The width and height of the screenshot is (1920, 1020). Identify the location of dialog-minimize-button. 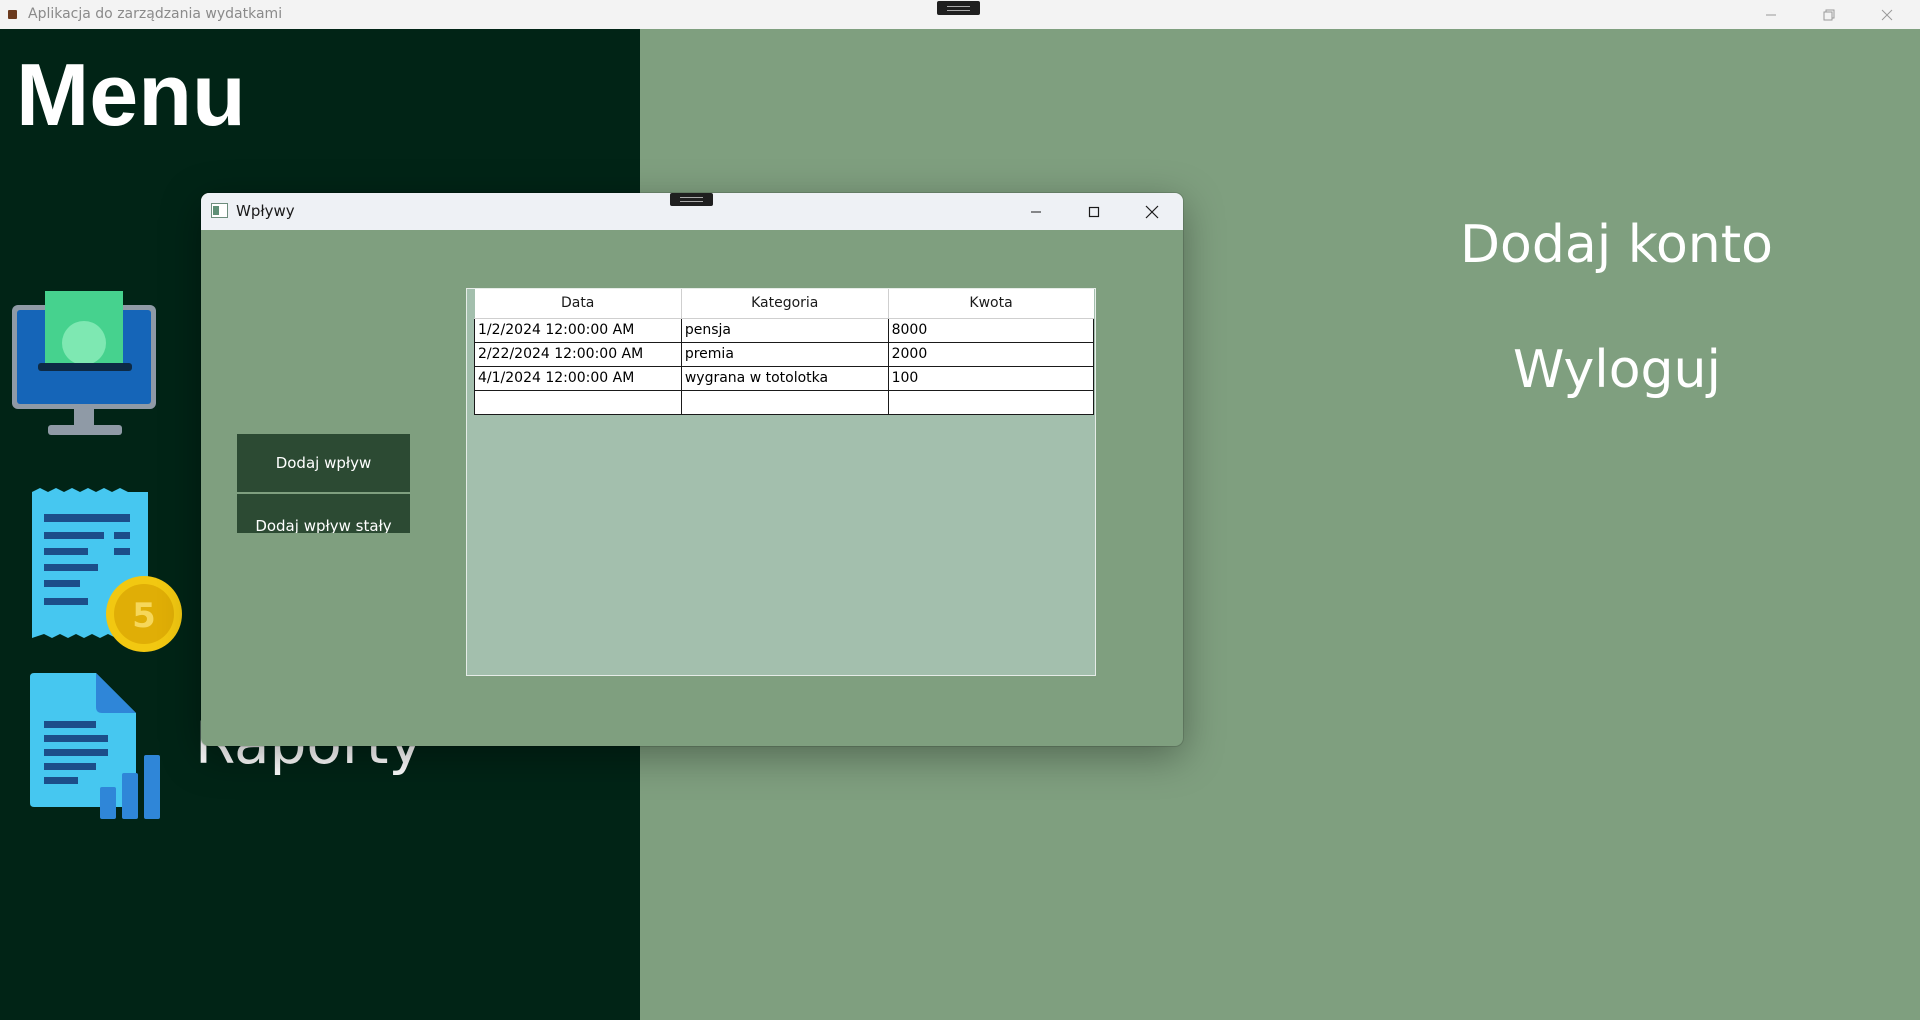
(1036, 211).